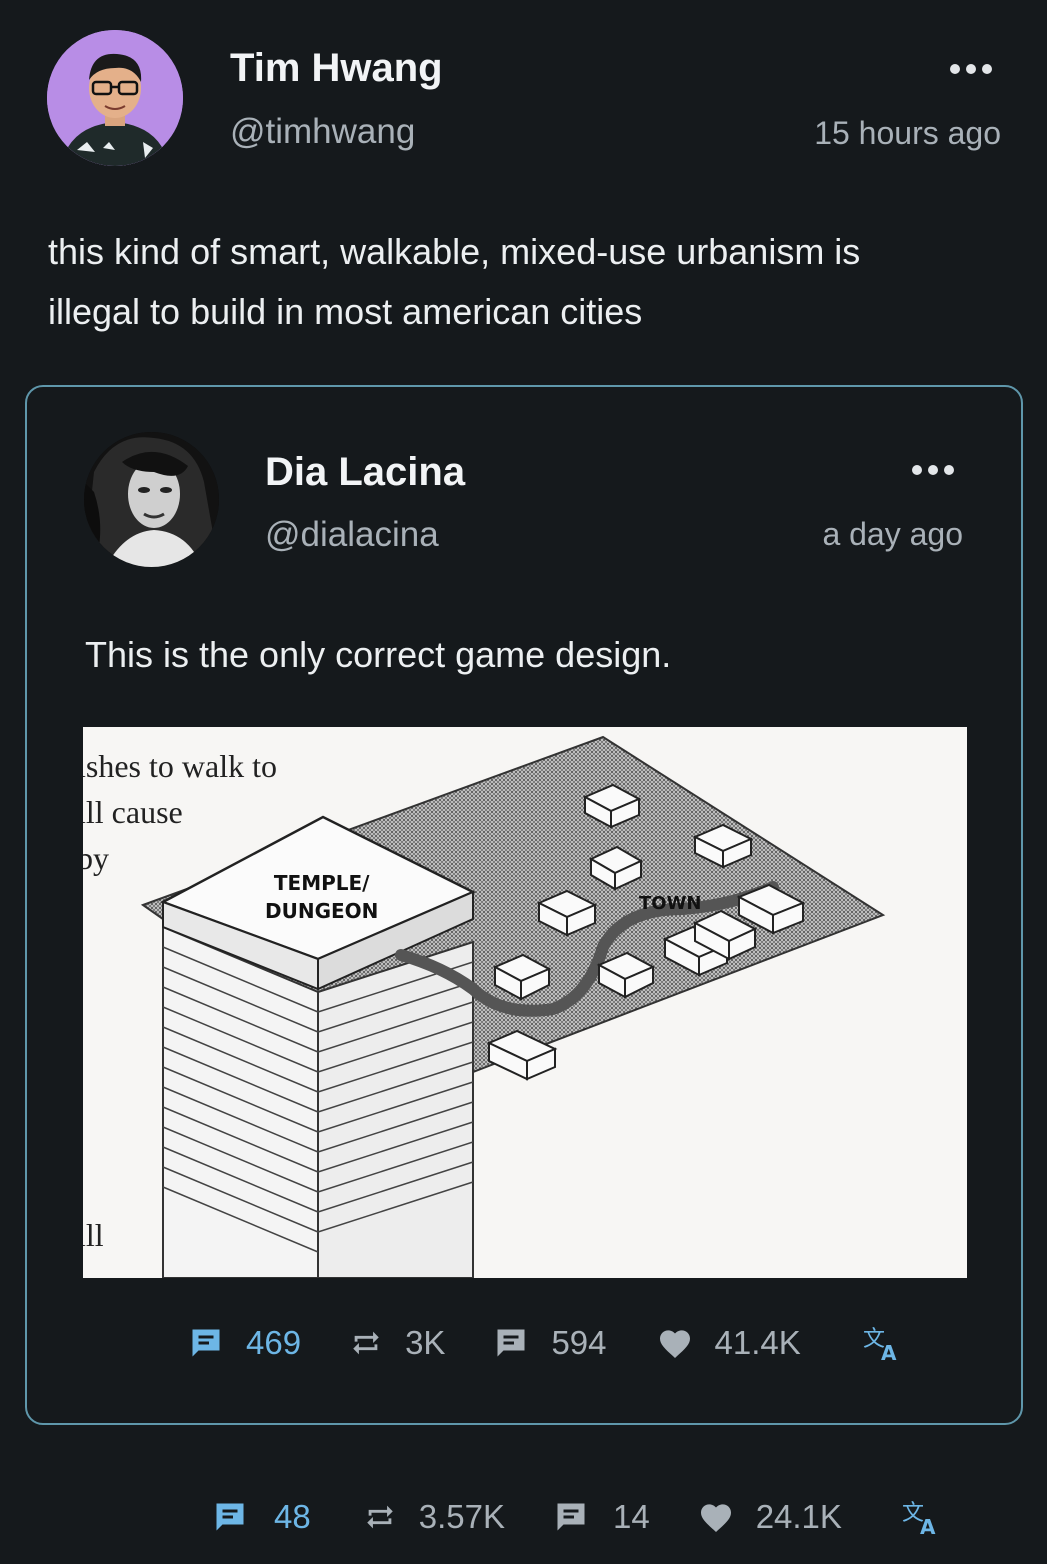 Image resolution: width=1047 pixels, height=1564 pixels. What do you see at coordinates (397, 1343) in the screenshot?
I see `quoted-repost-button: 3K` at bounding box center [397, 1343].